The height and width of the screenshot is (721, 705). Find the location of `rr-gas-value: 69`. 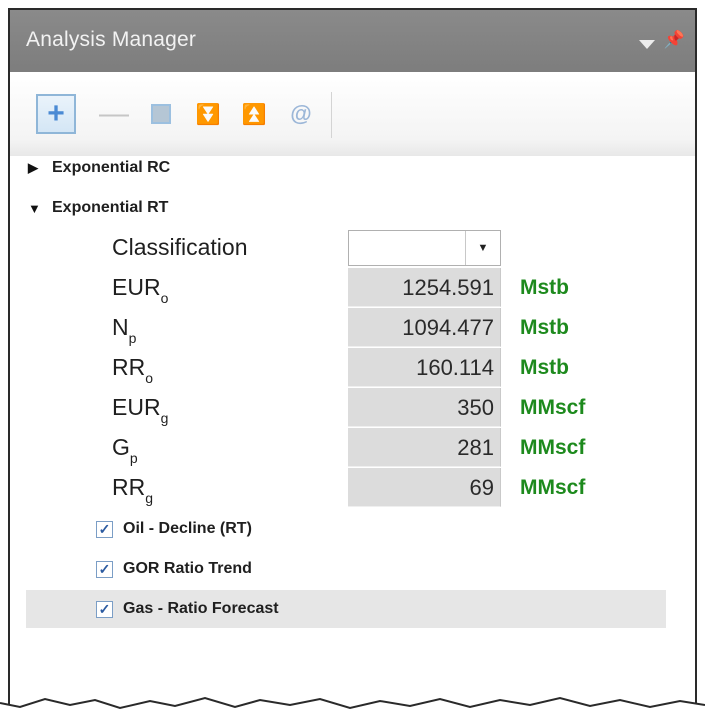

rr-gas-value: 69 is located at coordinates (424, 487).